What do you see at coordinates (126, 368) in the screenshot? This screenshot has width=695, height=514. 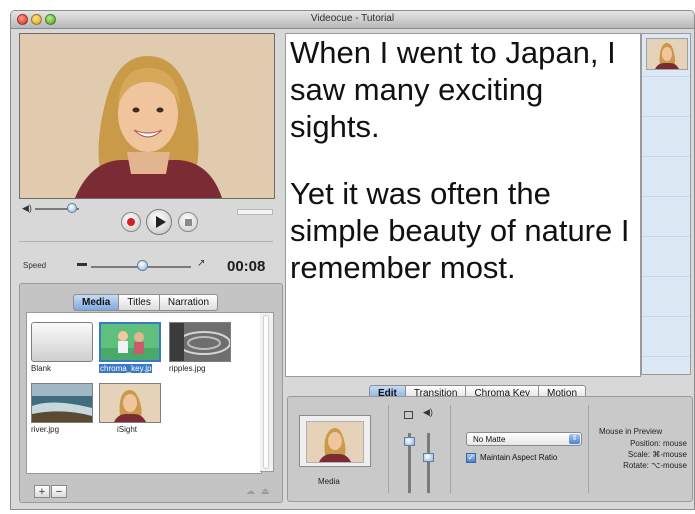 I see `media-item-label: chroma_key.jp` at bounding box center [126, 368].